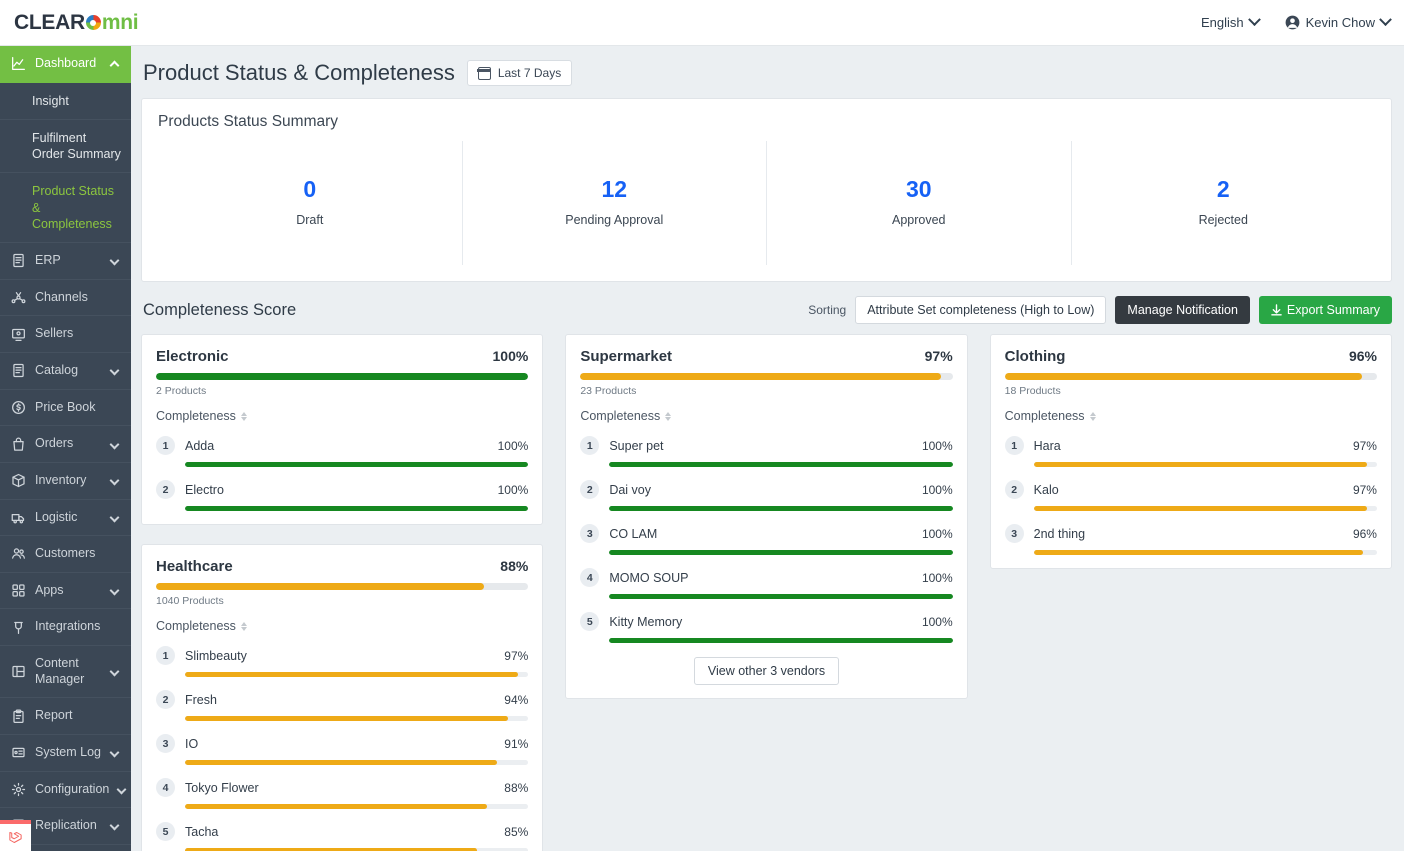  I want to click on vendor-row: 2 Electro 100%, so click(342, 490).